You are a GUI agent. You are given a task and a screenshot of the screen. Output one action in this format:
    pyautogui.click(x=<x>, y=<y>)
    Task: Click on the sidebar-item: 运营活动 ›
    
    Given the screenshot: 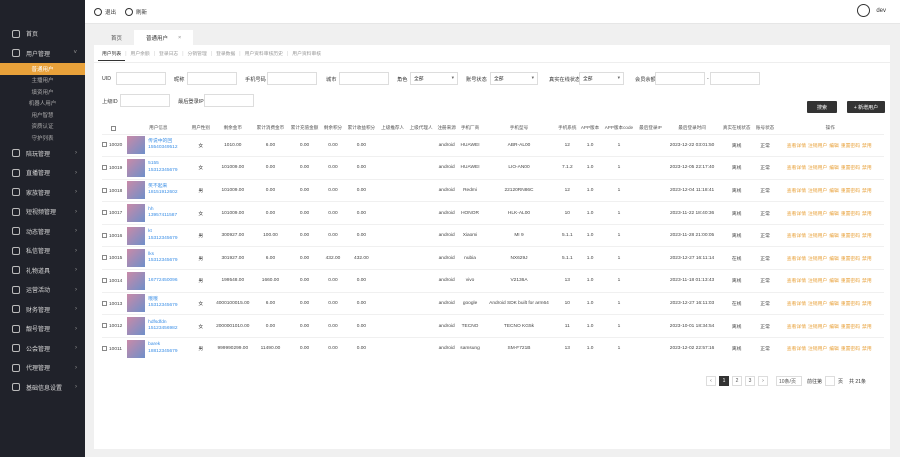 What is the action you would take?
    pyautogui.click(x=42, y=290)
    